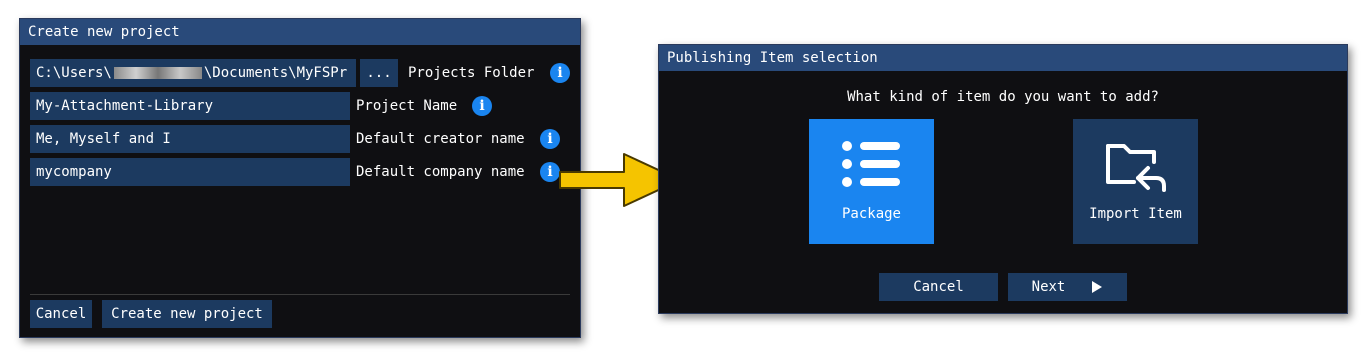 This screenshot has width=1366, height=357. Describe the element at coordinates (471, 73) in the screenshot. I see `projects-folder-label: Projects Folder` at that location.